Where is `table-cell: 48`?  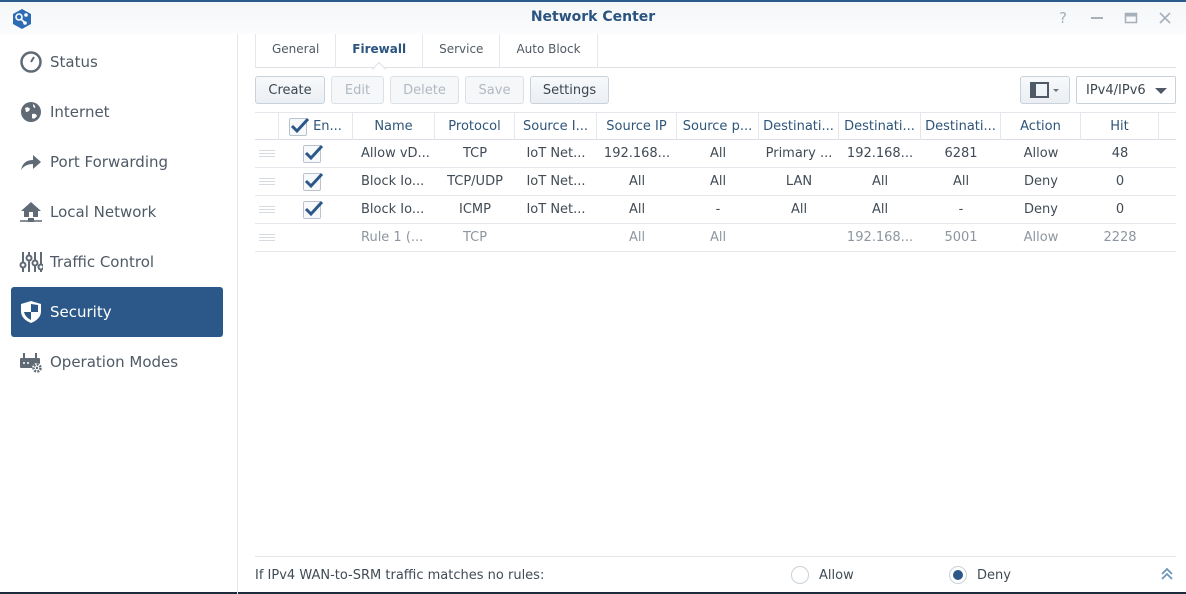 table-cell: 48 is located at coordinates (1120, 153).